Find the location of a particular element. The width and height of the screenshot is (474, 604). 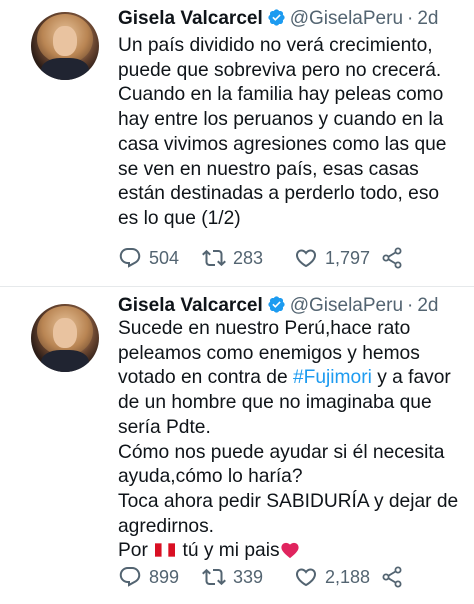

like-button: 2,188 is located at coordinates (332, 577).